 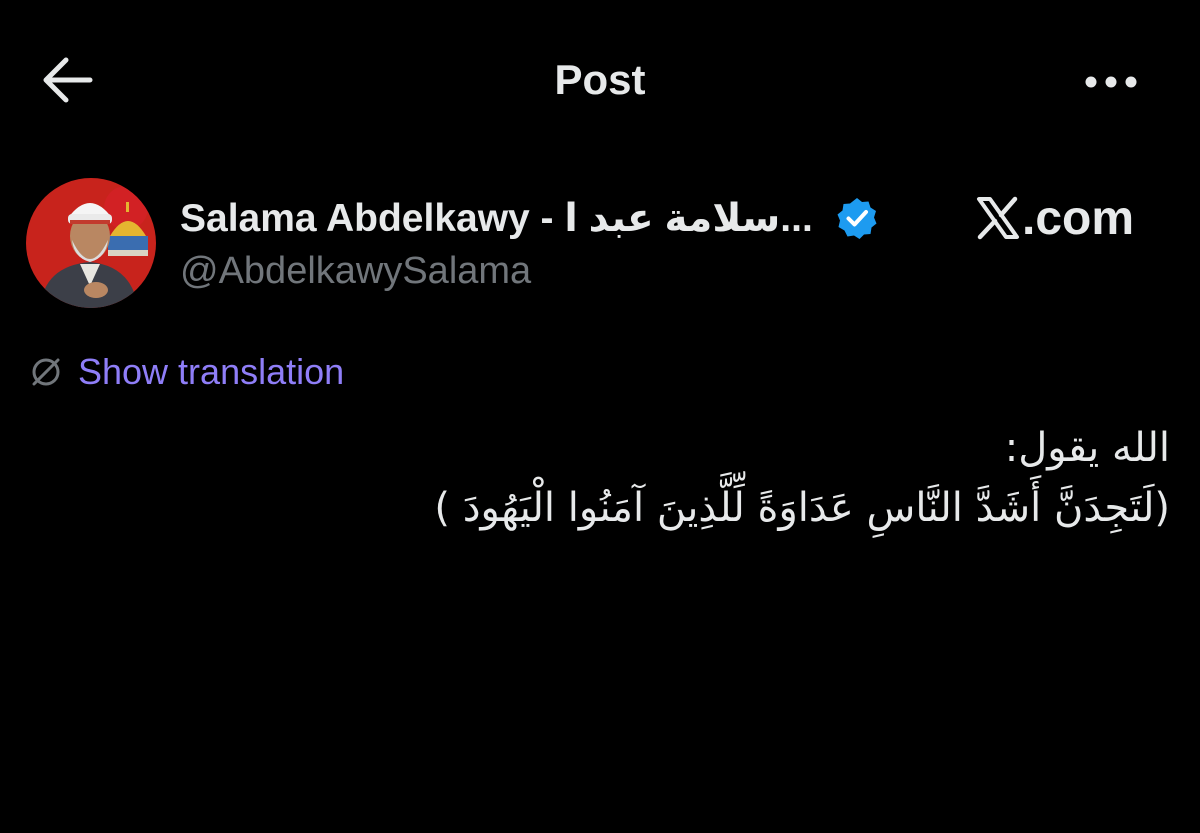 I want to click on back-button, so click(x=67, y=80).